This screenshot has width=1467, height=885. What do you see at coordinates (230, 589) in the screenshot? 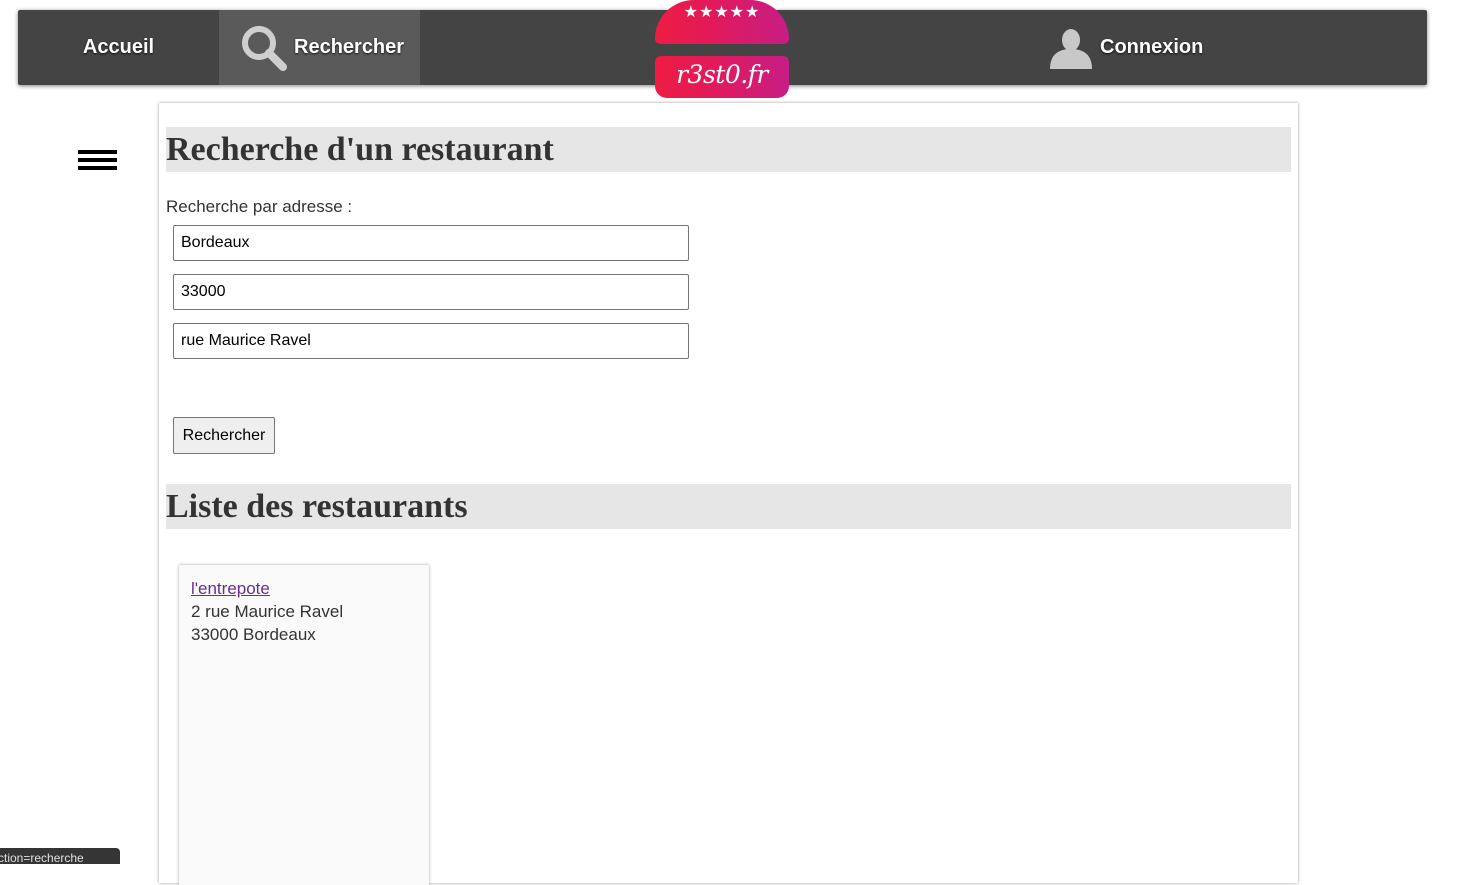
I see `restaurant-name-link: l'entrepote` at bounding box center [230, 589].